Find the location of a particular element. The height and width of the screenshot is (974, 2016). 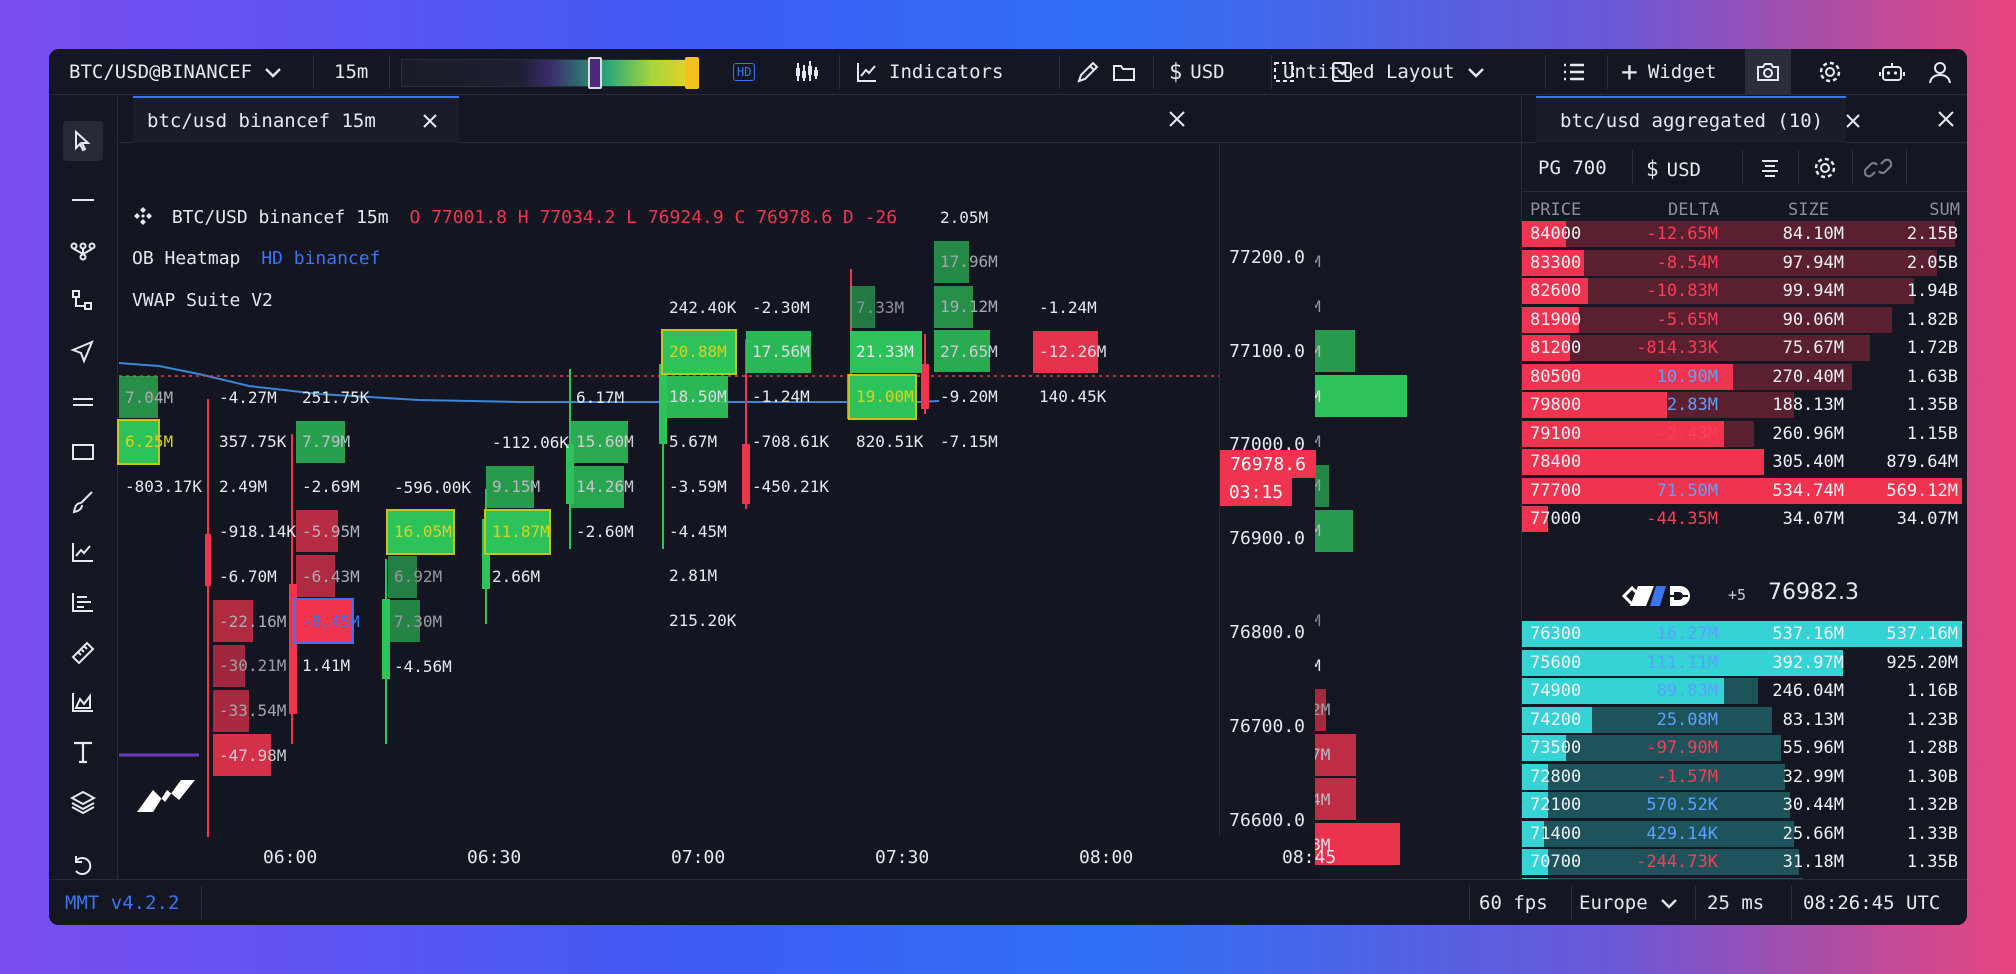

time-axis: 06:00 06:30 07:00 07:30 08:00 08:45 is located at coordinates (727, 858).